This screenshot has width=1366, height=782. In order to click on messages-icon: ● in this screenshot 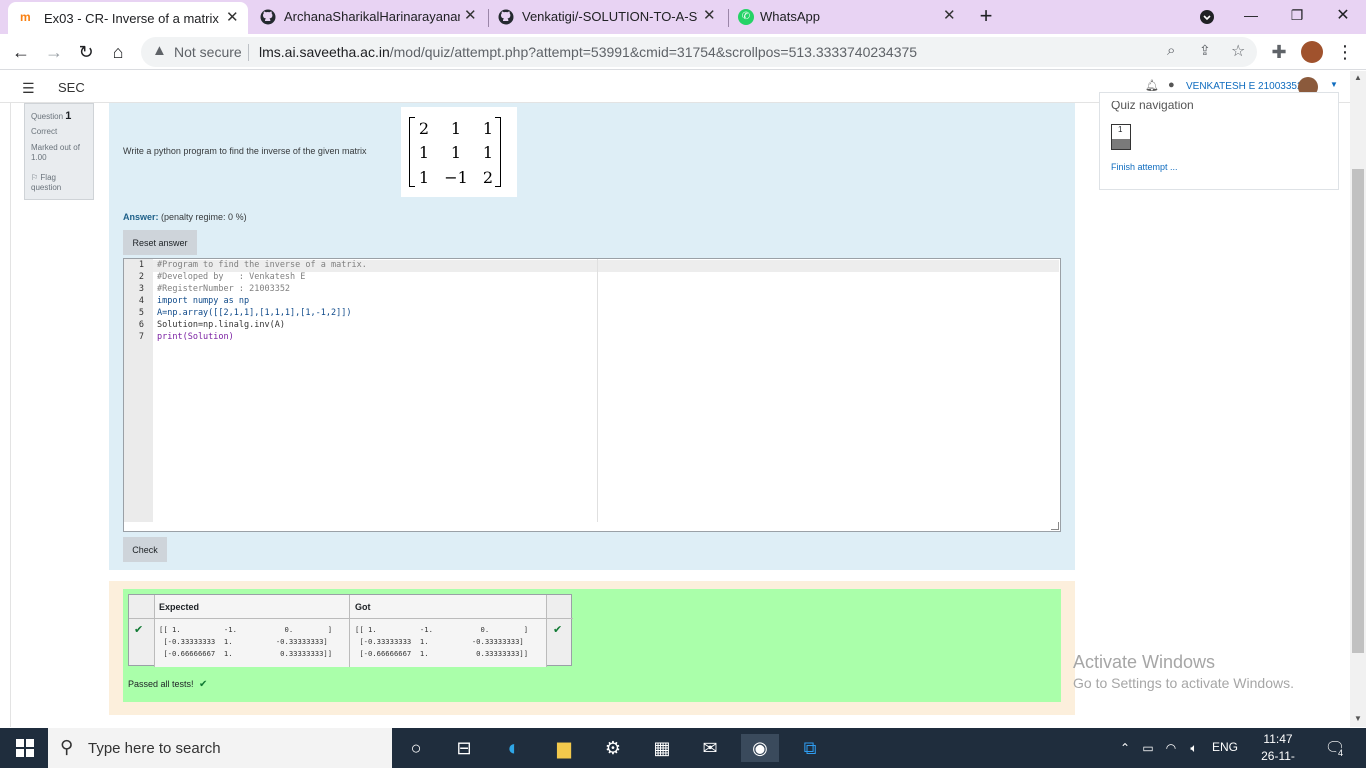, I will do `click(1171, 85)`.